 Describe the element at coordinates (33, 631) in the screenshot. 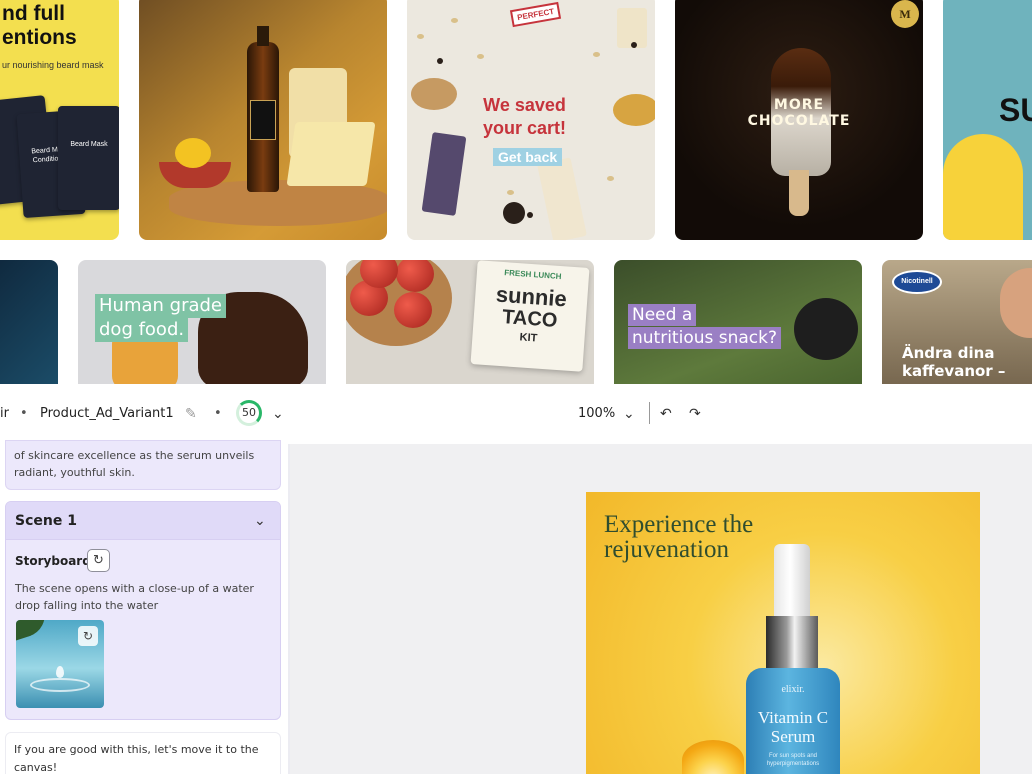

I see `leaf` at that location.